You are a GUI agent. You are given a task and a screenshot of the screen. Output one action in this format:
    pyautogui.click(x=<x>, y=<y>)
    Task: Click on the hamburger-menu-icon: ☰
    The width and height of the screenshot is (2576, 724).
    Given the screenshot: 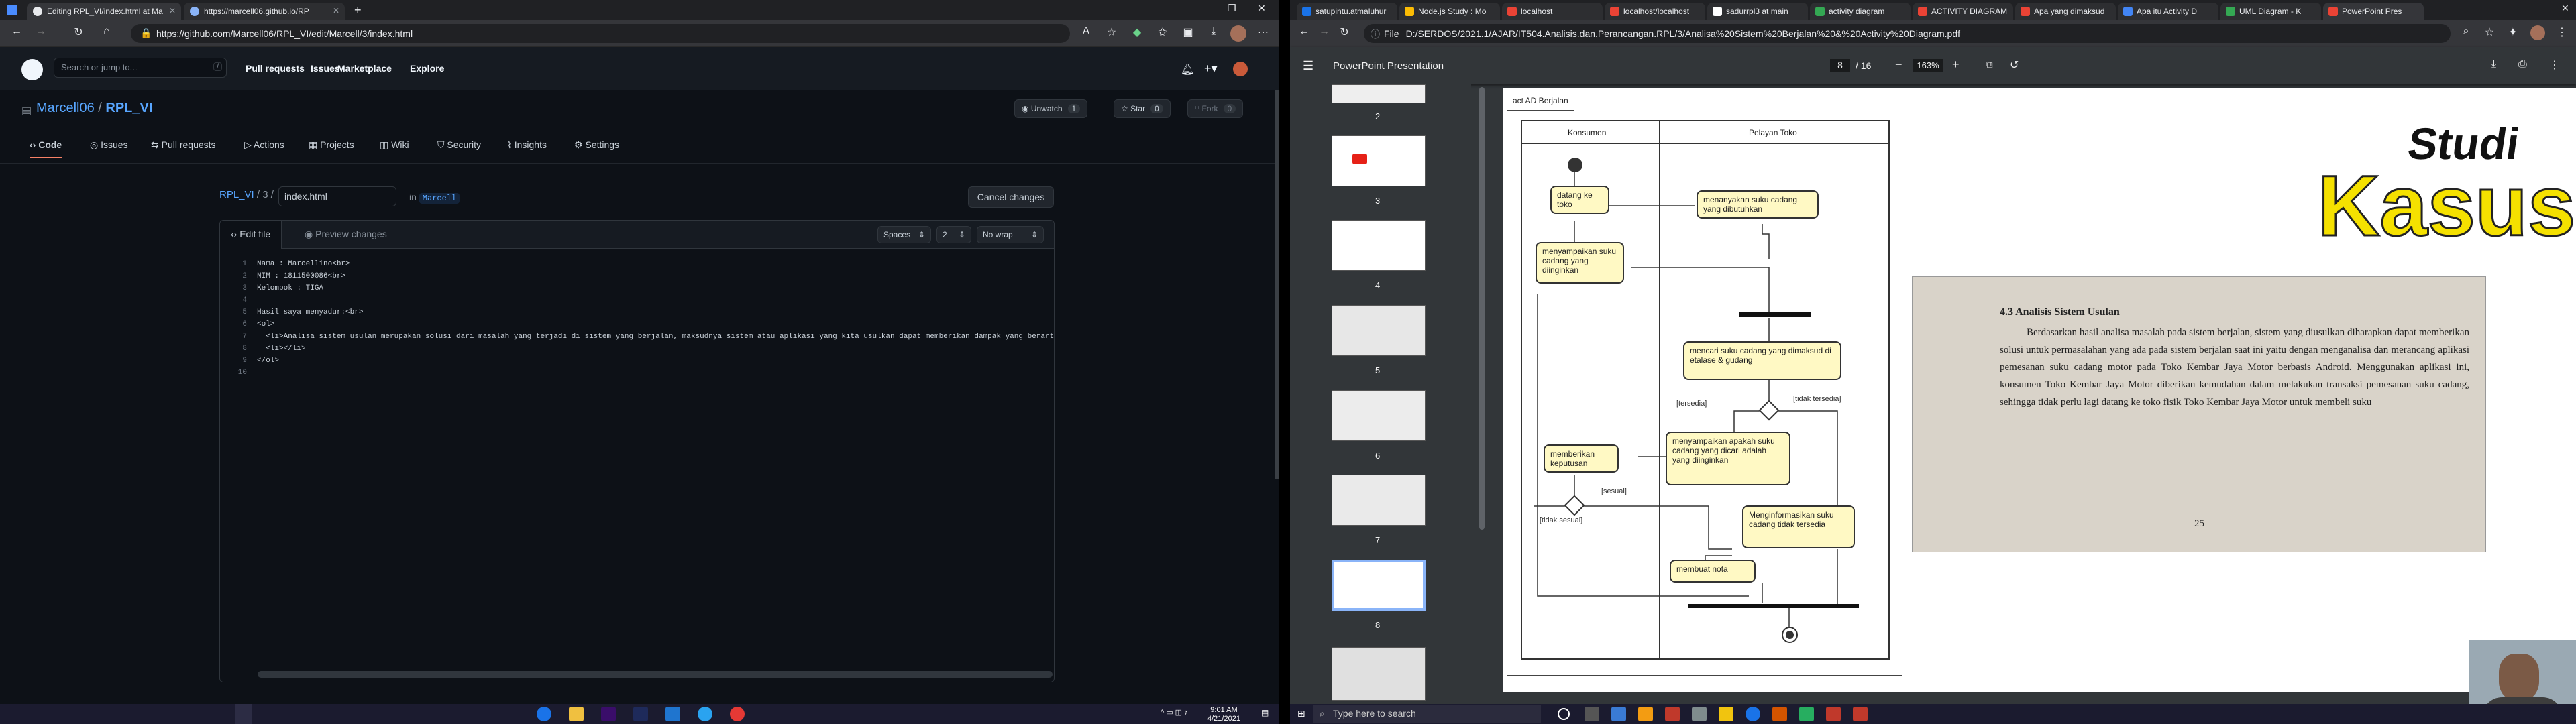 What is the action you would take?
    pyautogui.click(x=1308, y=66)
    